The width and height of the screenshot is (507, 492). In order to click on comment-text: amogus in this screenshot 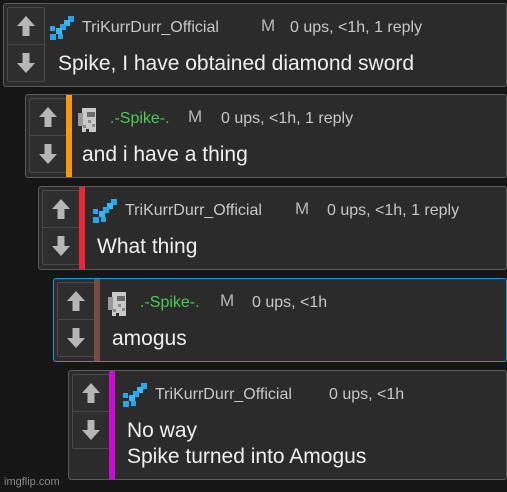, I will do `click(149, 338)`.